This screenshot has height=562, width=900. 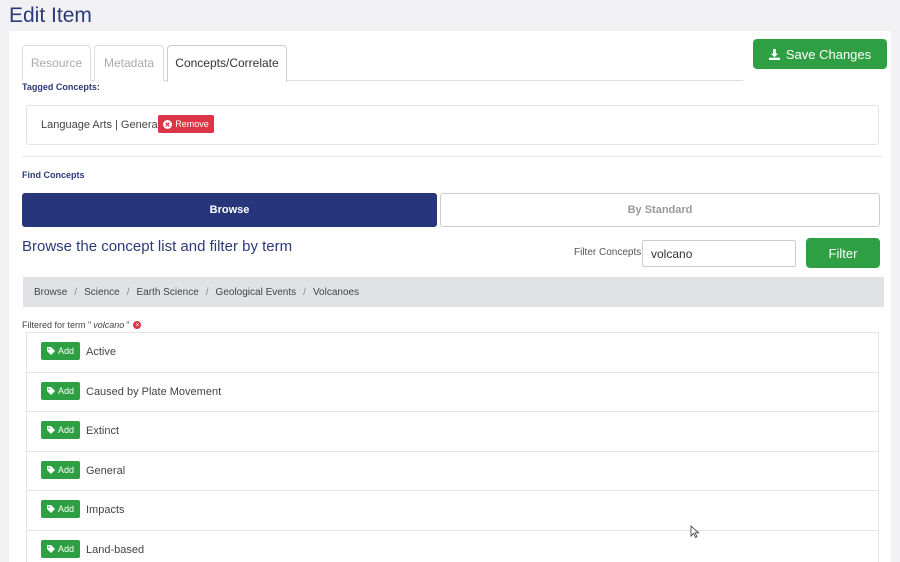 I want to click on save-changes-label: Save Changes, so click(x=828, y=54).